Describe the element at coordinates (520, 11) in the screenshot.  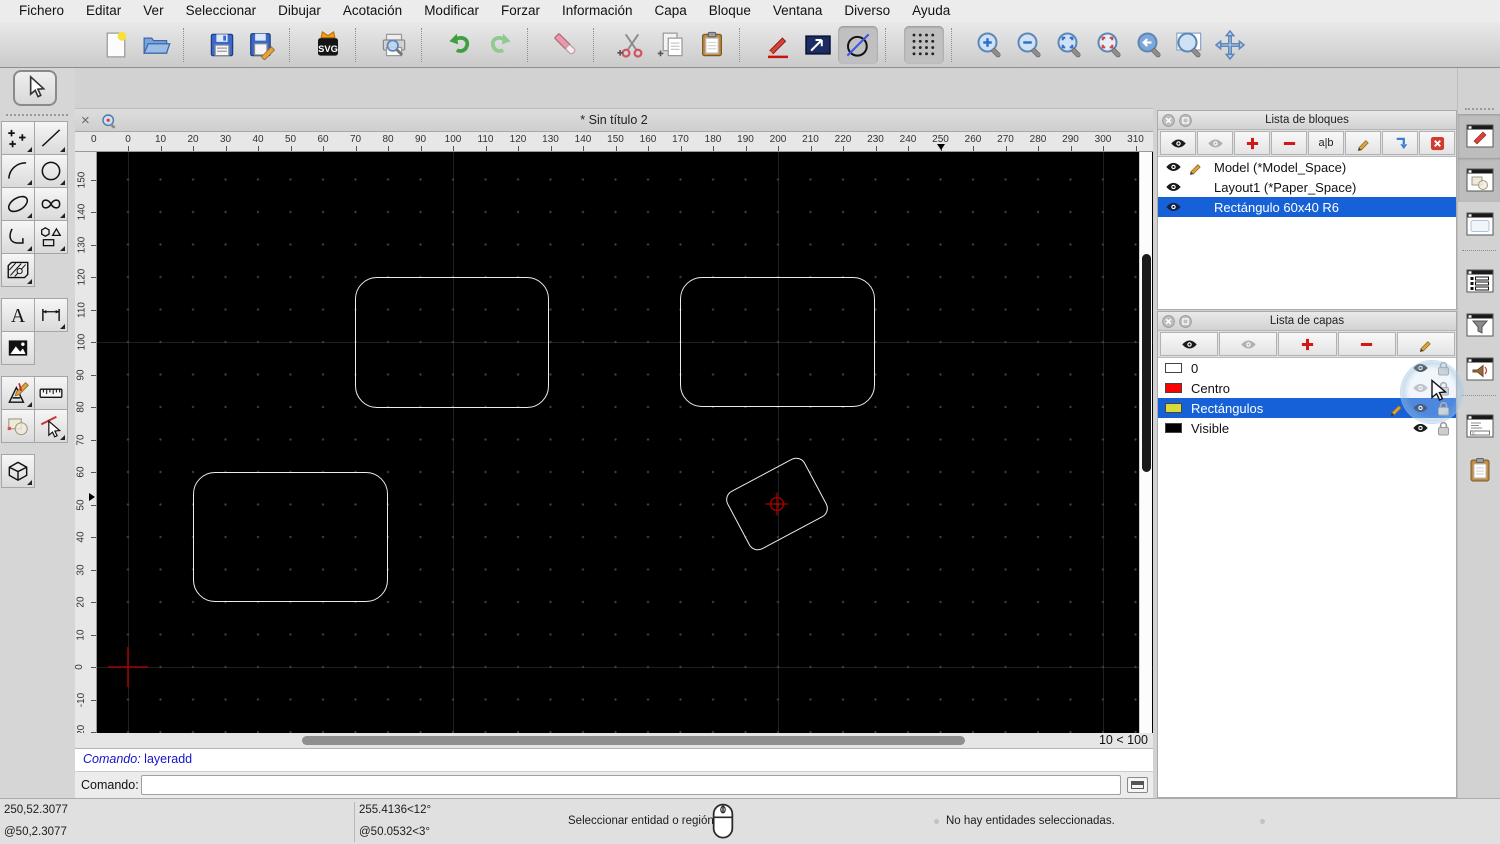
I see `menu-item-forzar: Forzar` at that location.